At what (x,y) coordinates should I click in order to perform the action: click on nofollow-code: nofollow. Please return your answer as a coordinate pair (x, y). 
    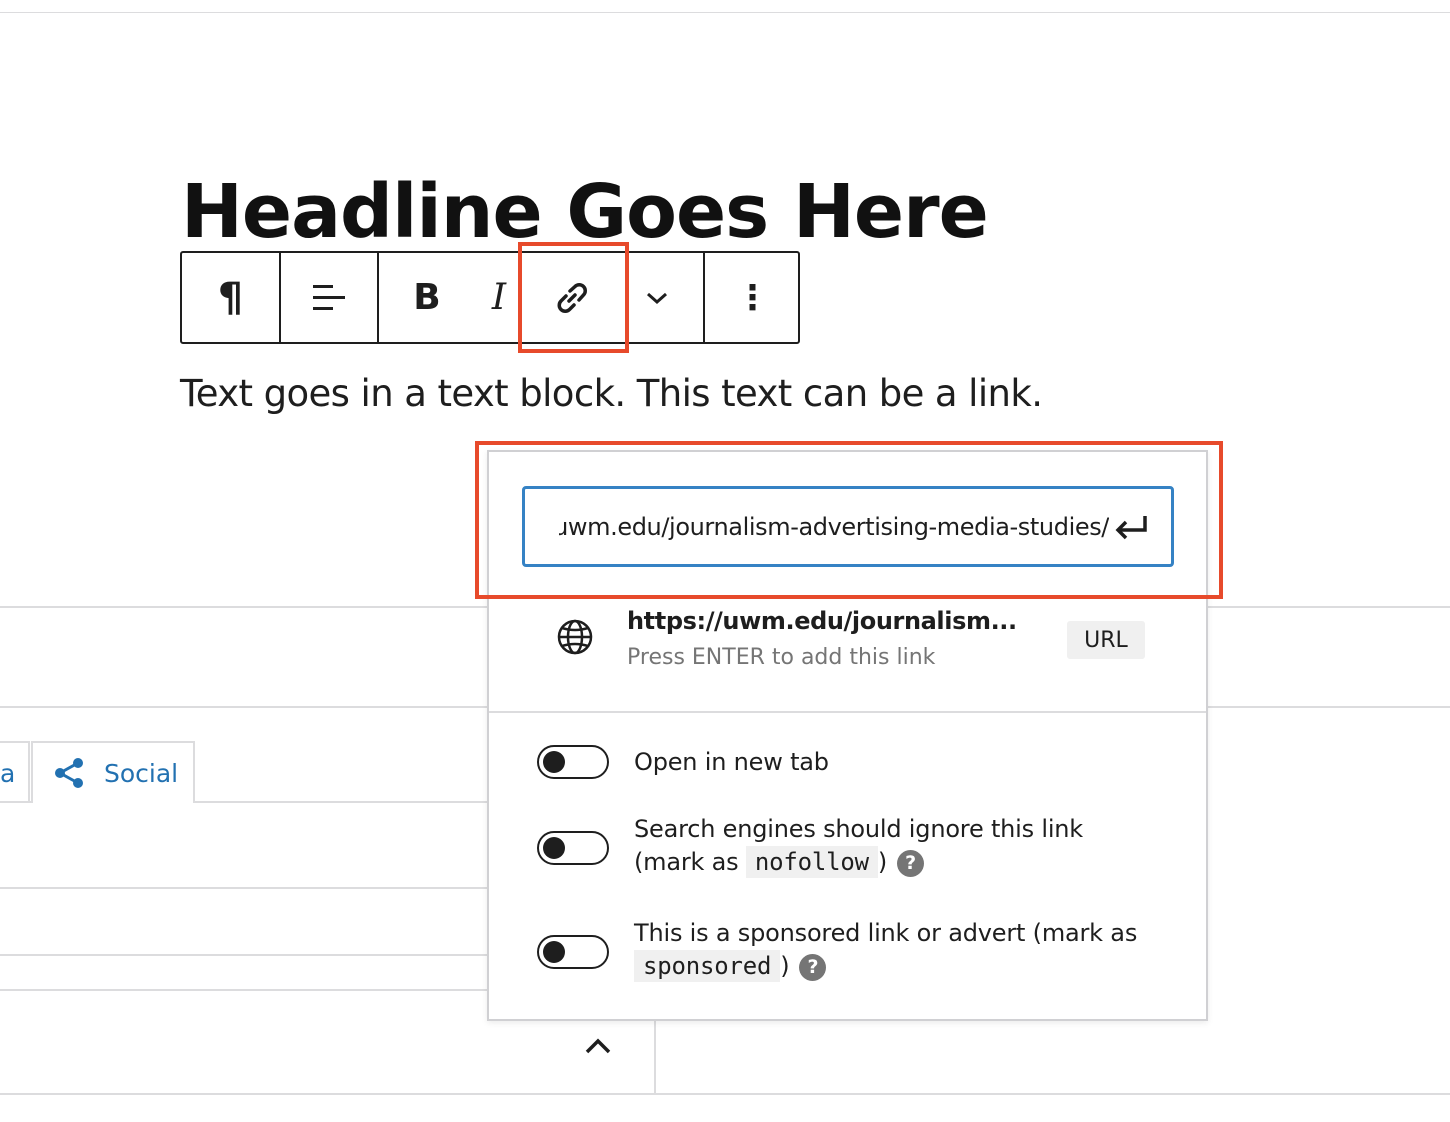
    Looking at the image, I should click on (811, 862).